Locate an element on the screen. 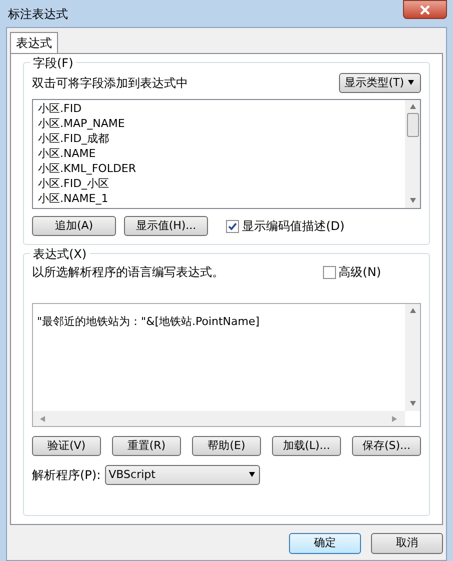  checkbox-label: 高级(N) is located at coordinates (359, 272).